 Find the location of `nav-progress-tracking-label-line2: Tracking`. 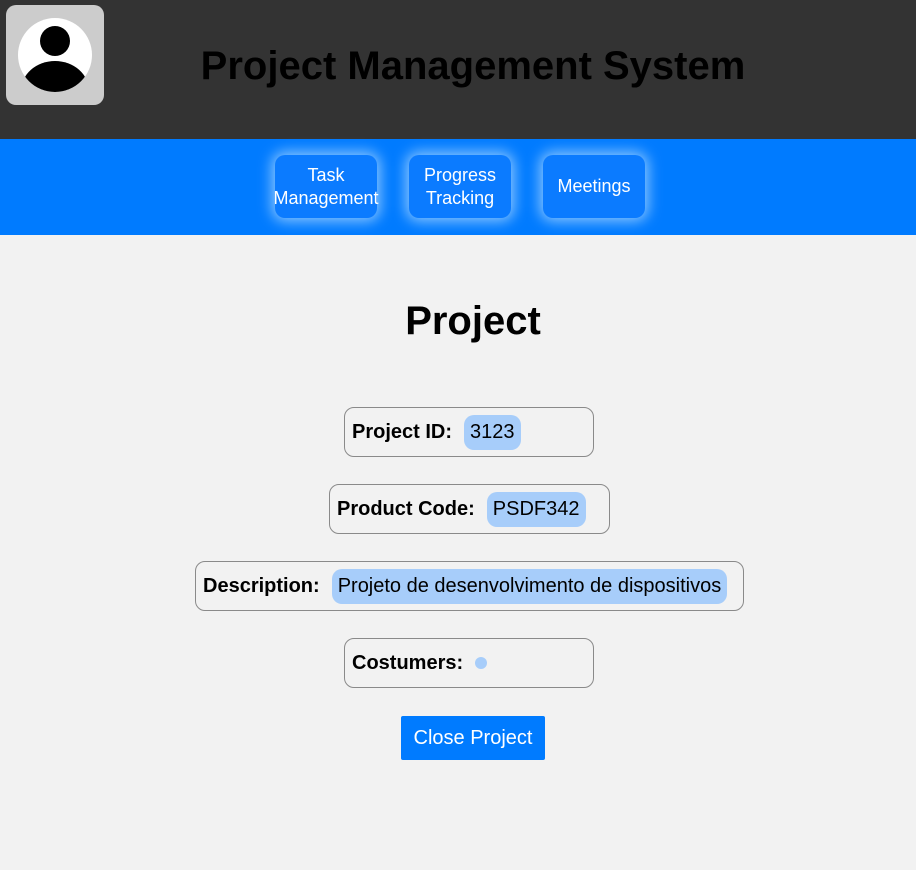

nav-progress-tracking-label-line2: Tracking is located at coordinates (460, 197).